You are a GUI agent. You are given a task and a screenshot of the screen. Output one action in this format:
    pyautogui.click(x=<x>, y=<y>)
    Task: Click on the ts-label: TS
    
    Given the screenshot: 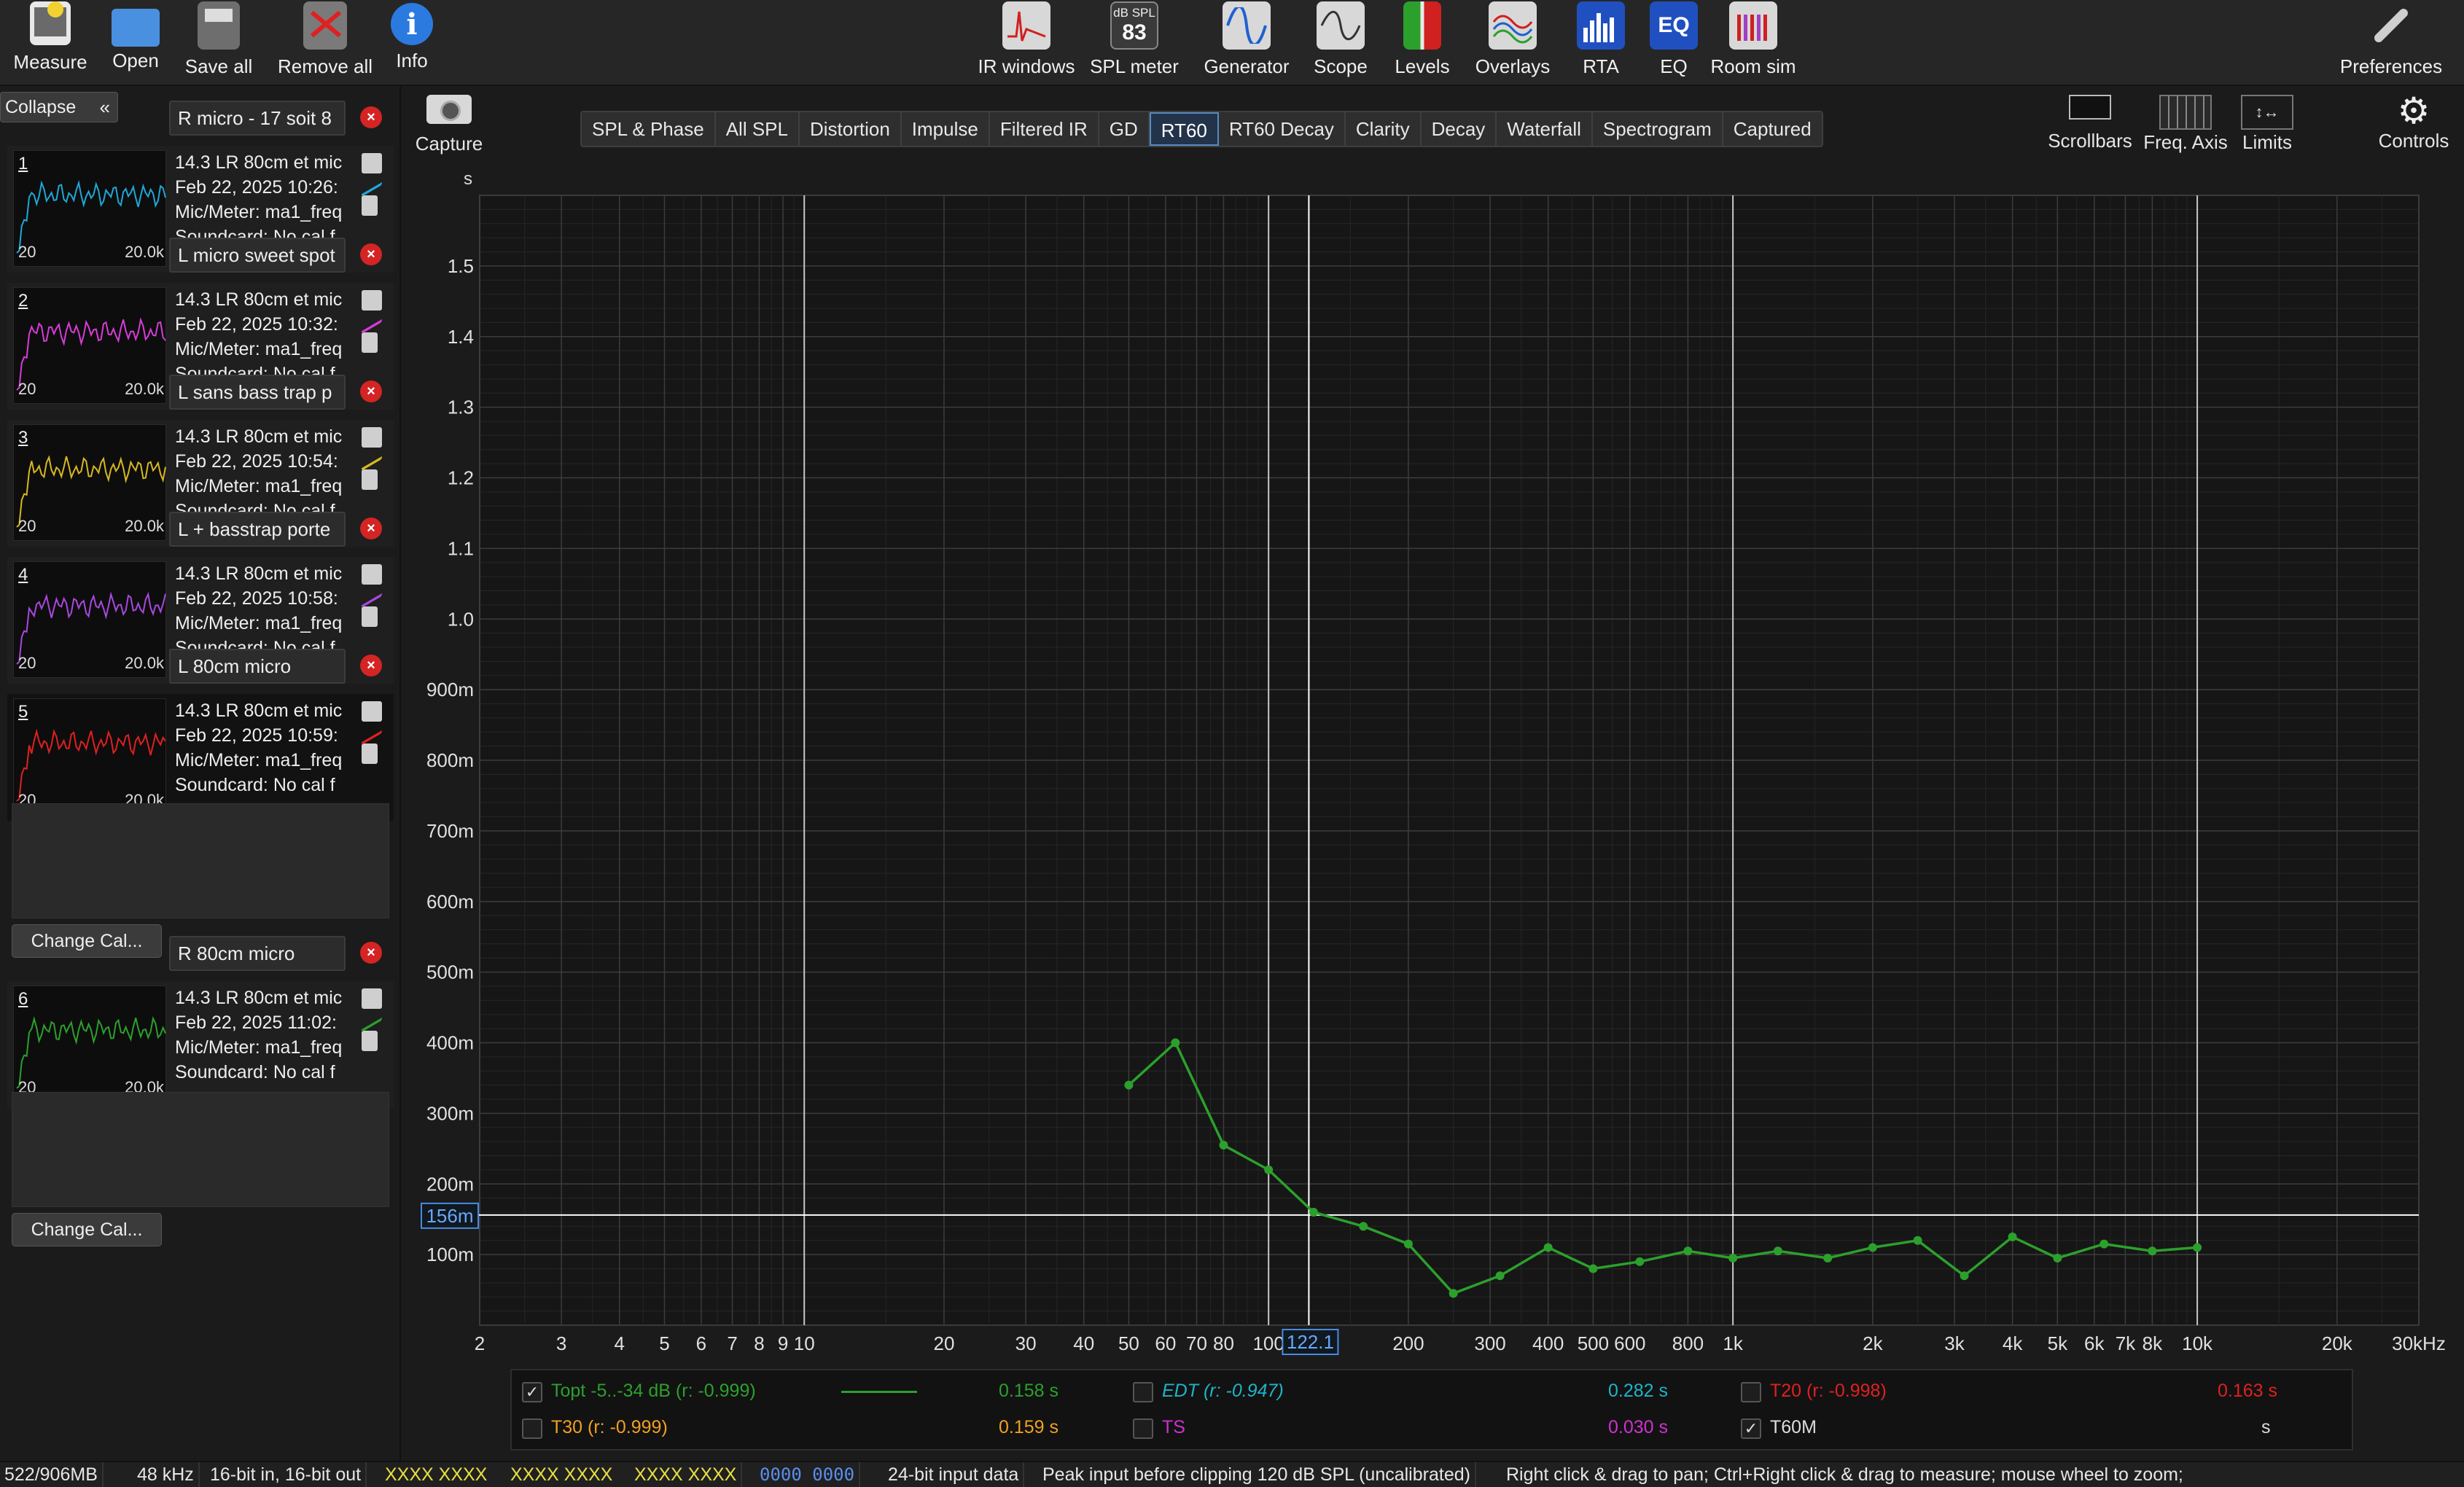 What is the action you would take?
    pyautogui.click(x=1173, y=1427)
    